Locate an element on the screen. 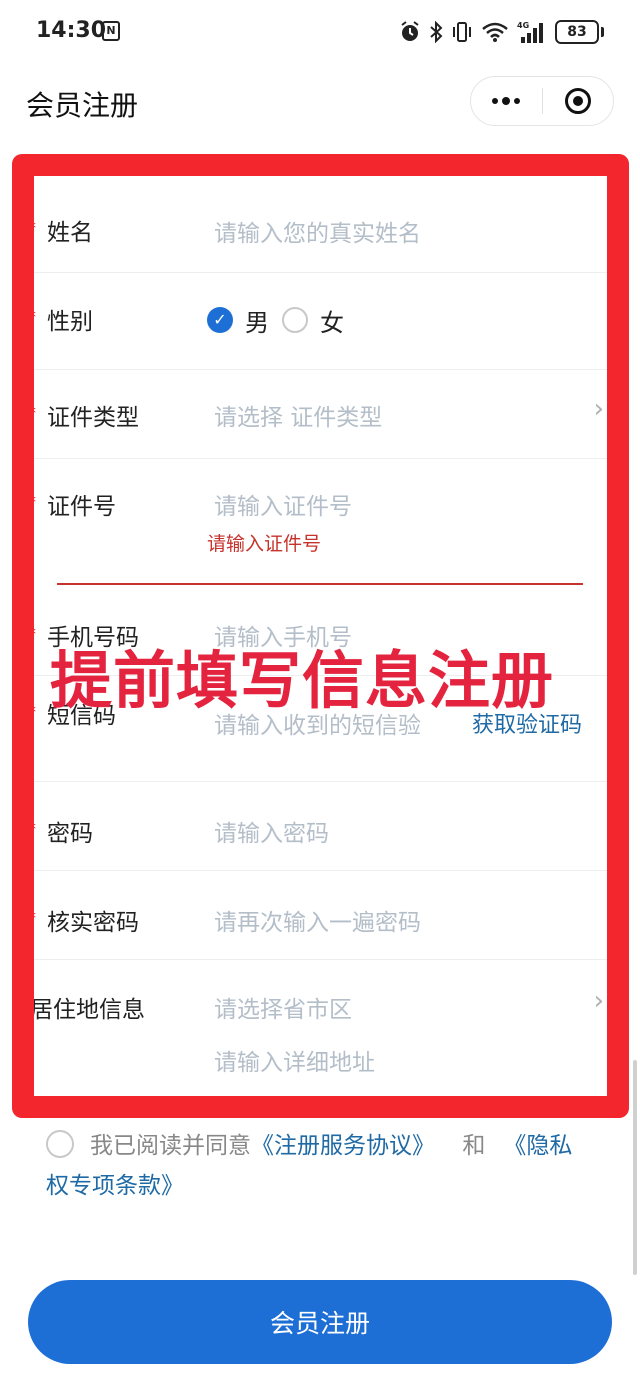  register-button: 会员注册 is located at coordinates (320, 1322).